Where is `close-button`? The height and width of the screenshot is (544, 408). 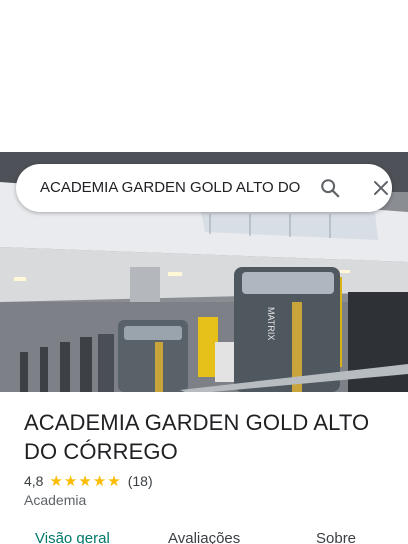
close-button is located at coordinates (381, 188).